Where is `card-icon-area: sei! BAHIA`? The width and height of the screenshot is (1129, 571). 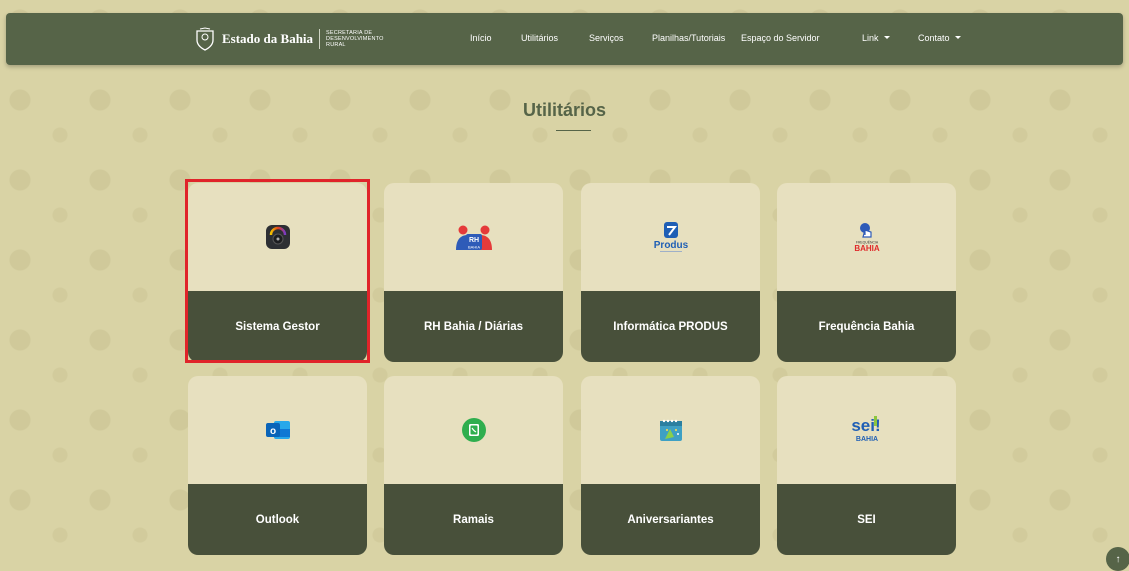 card-icon-area: sei! BAHIA is located at coordinates (866, 430).